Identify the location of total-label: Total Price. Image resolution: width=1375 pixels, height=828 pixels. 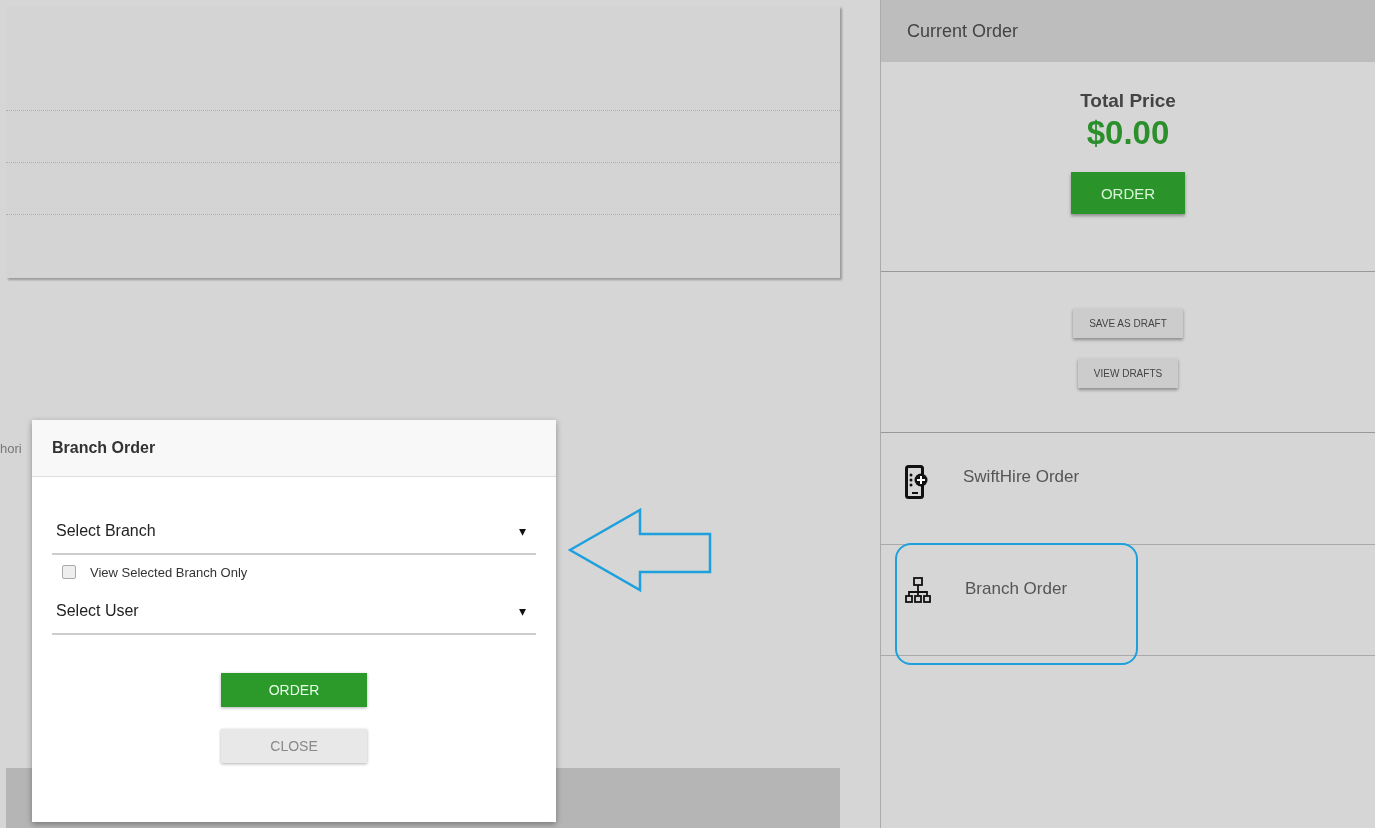
(1128, 101).